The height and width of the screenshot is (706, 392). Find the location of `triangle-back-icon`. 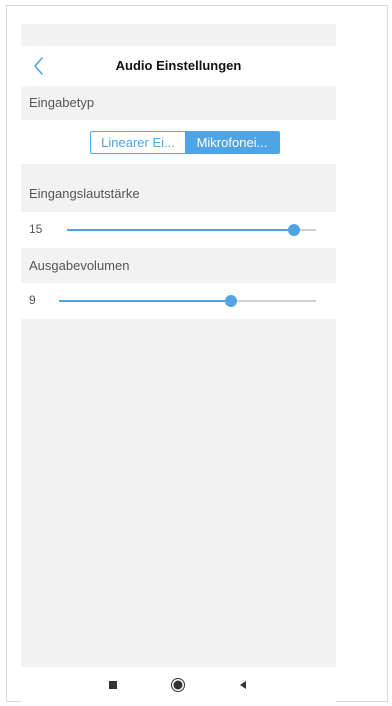

triangle-back-icon is located at coordinates (243, 685).